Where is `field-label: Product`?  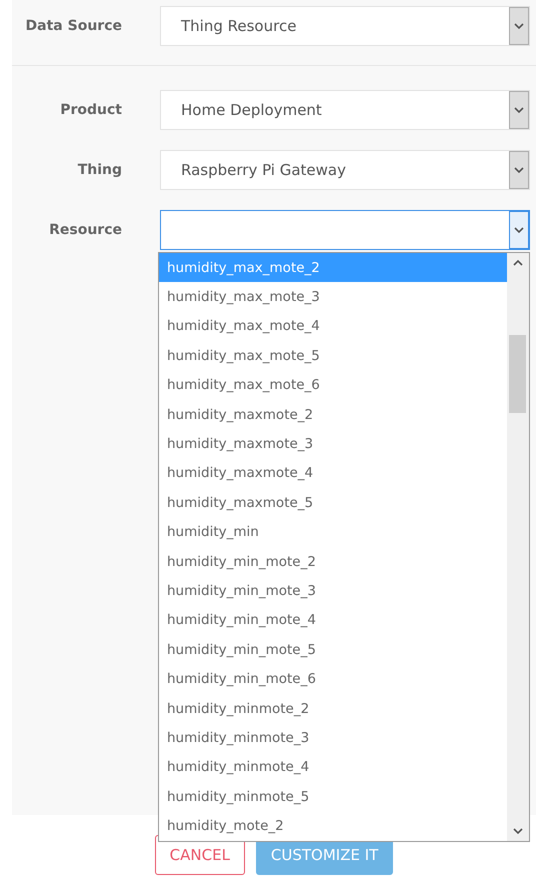
field-label: Product is located at coordinates (90, 110).